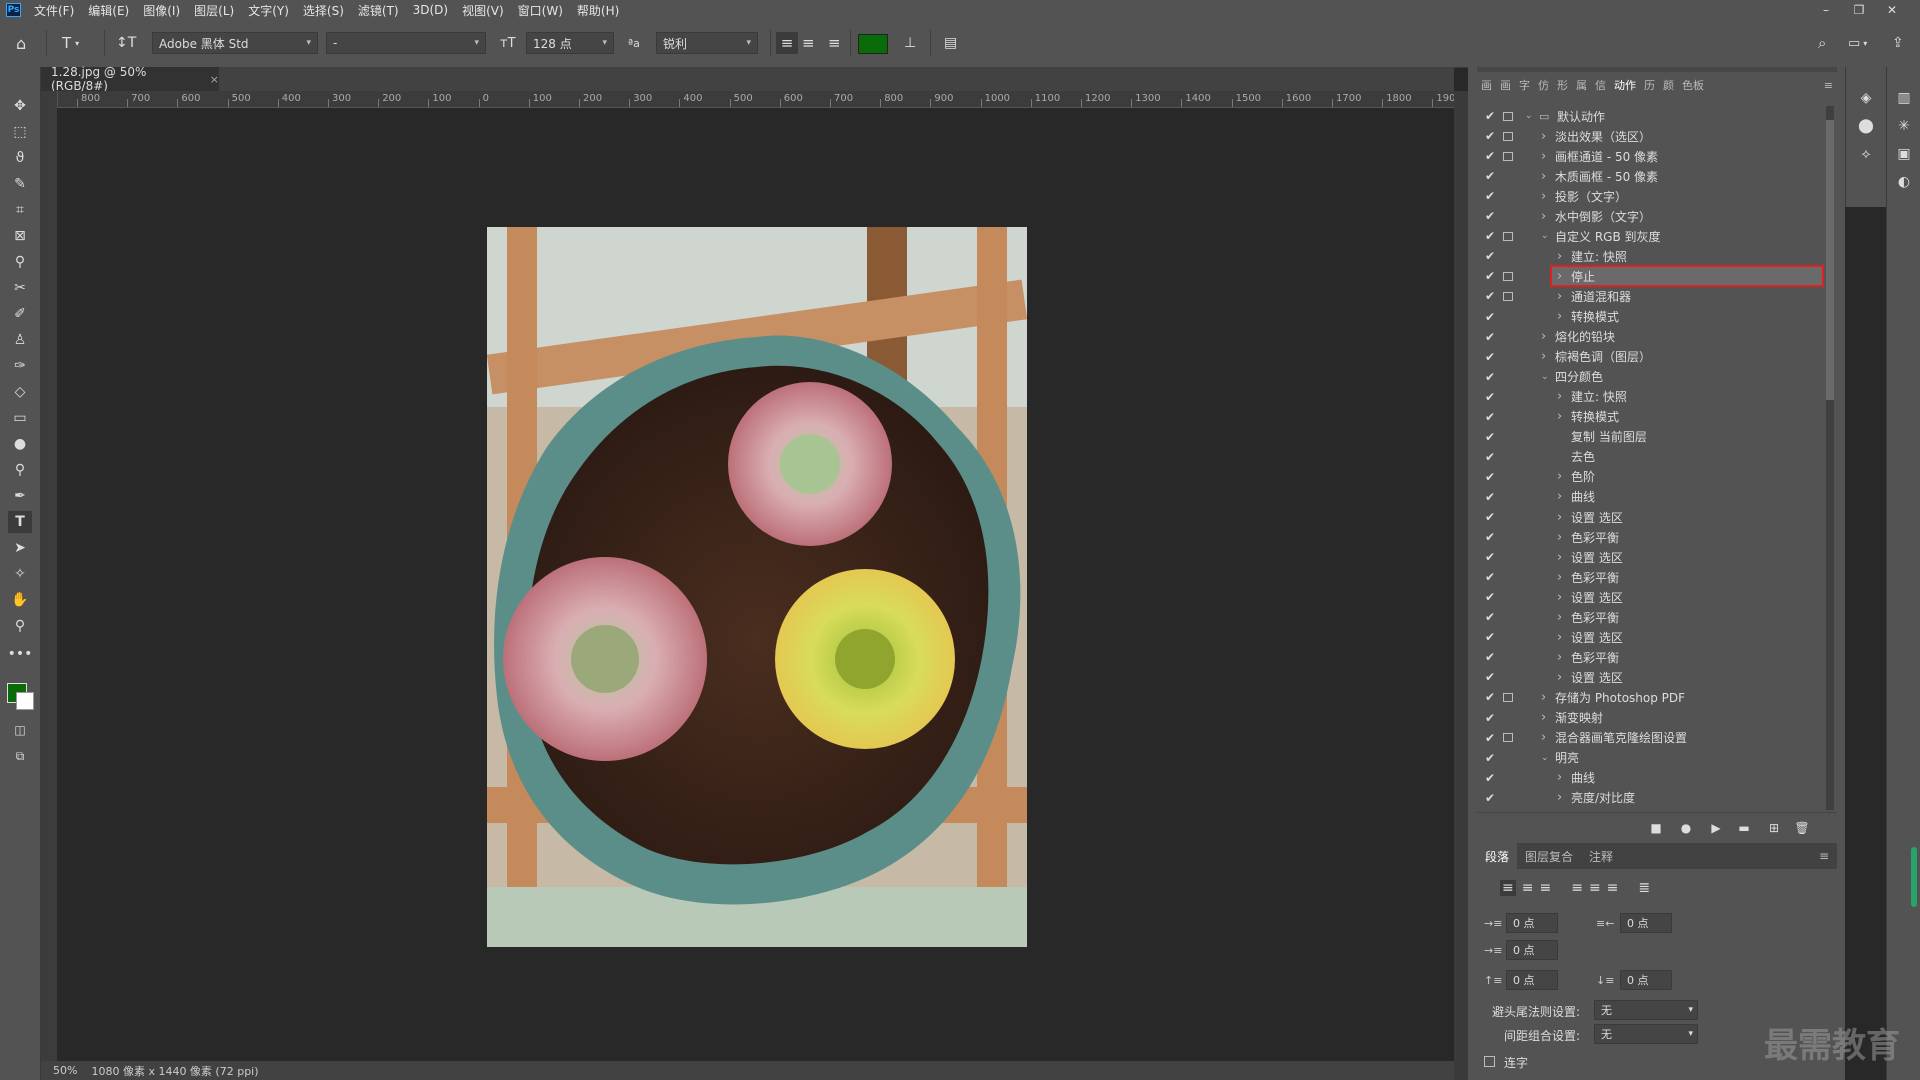  Describe the element at coordinates (20, 184) in the screenshot. I see `quick-selection-tool-icon: ✎` at that location.